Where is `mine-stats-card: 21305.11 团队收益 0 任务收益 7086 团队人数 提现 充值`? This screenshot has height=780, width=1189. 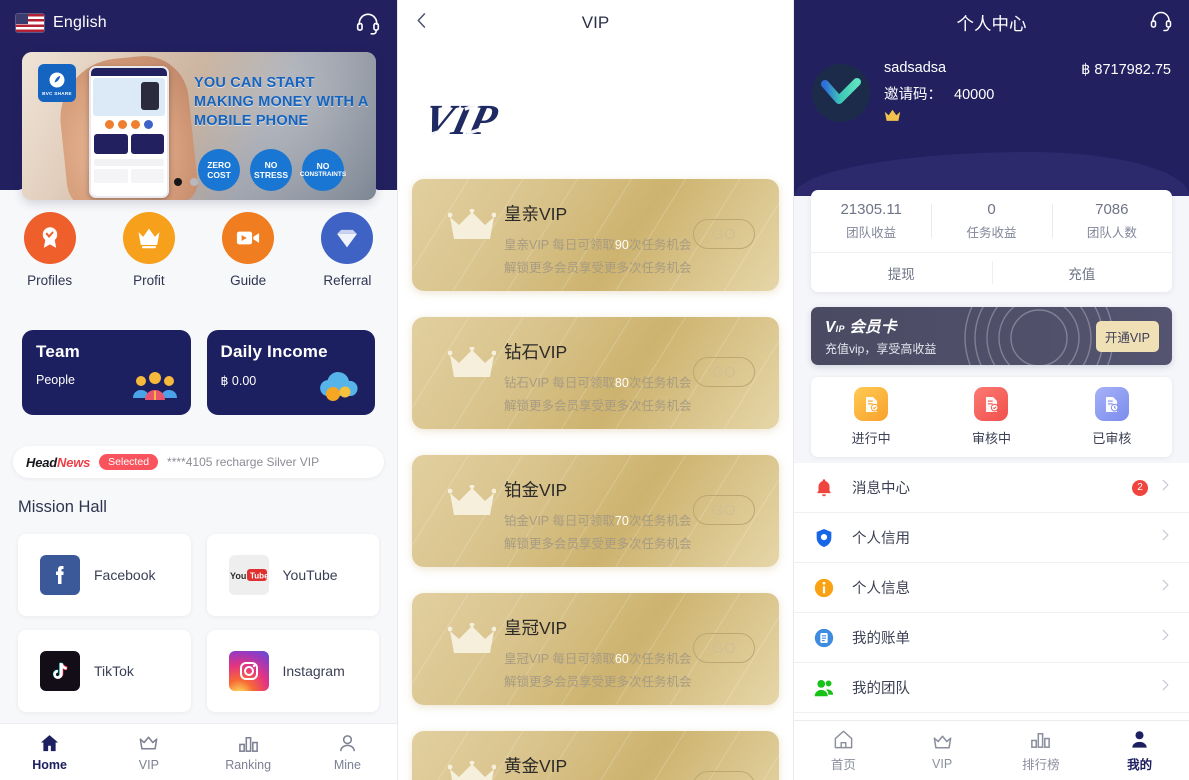
mine-stats-card: 21305.11 团队收益 0 任务收益 7086 团队人数 提现 充值 is located at coordinates (991, 241).